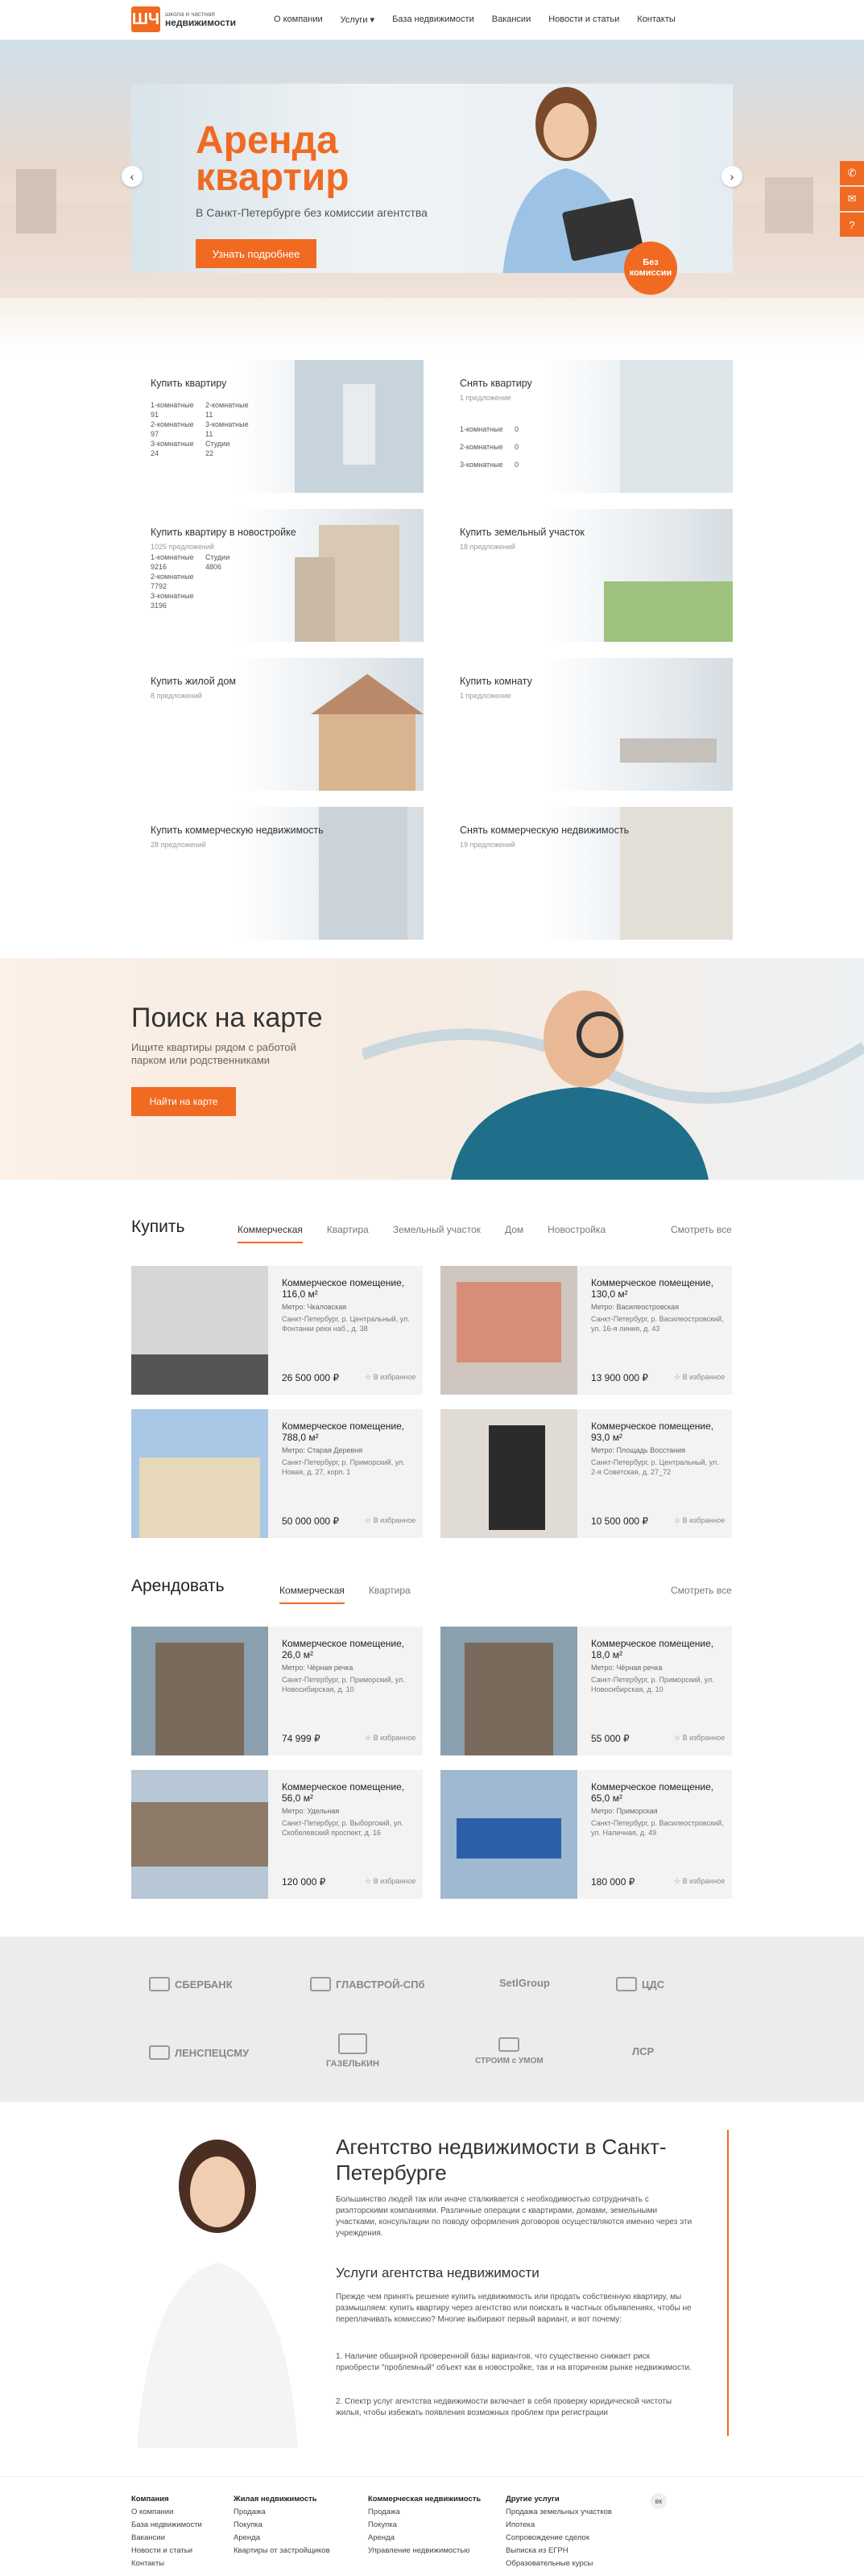 This screenshot has height=2576, width=864. Describe the element at coordinates (559, 2513) in the screenshot. I see `footer-link: Продажа земельных участков` at that location.